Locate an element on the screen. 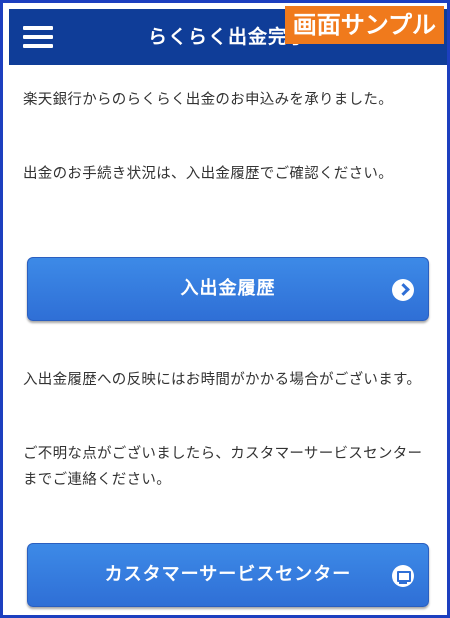  customer-service-center-button: カスタマーサービスセンター is located at coordinates (228, 575).